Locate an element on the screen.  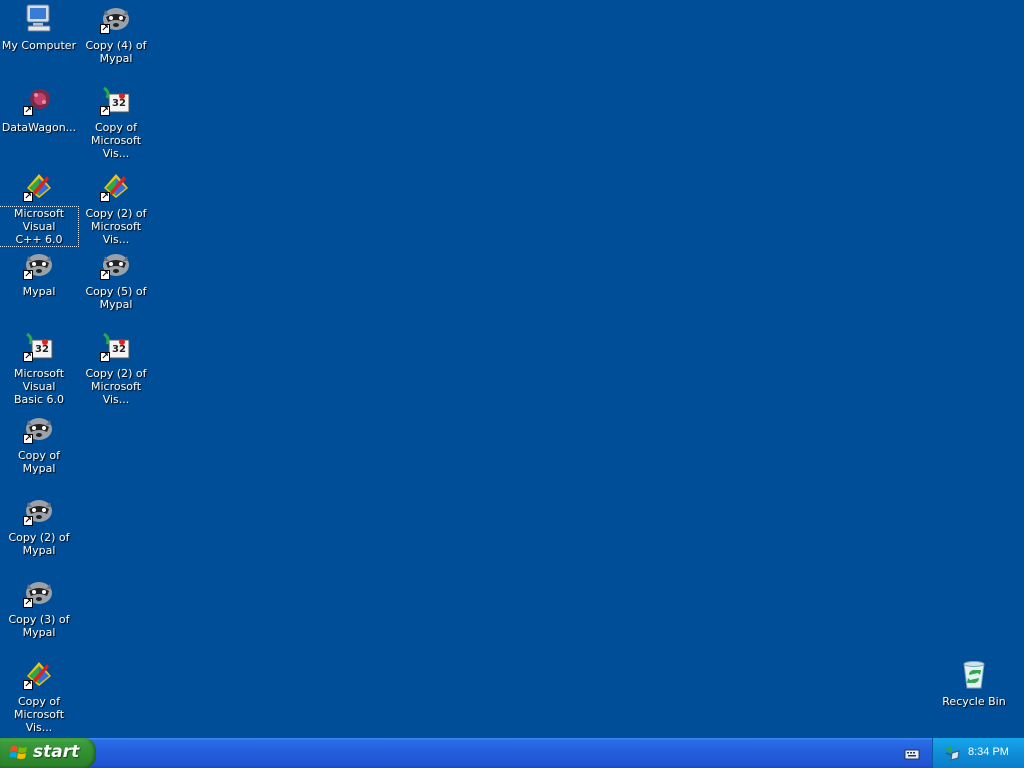
desktop-icon-label: Microsoft Visual C++ 6.0 is located at coordinates (39, 226).